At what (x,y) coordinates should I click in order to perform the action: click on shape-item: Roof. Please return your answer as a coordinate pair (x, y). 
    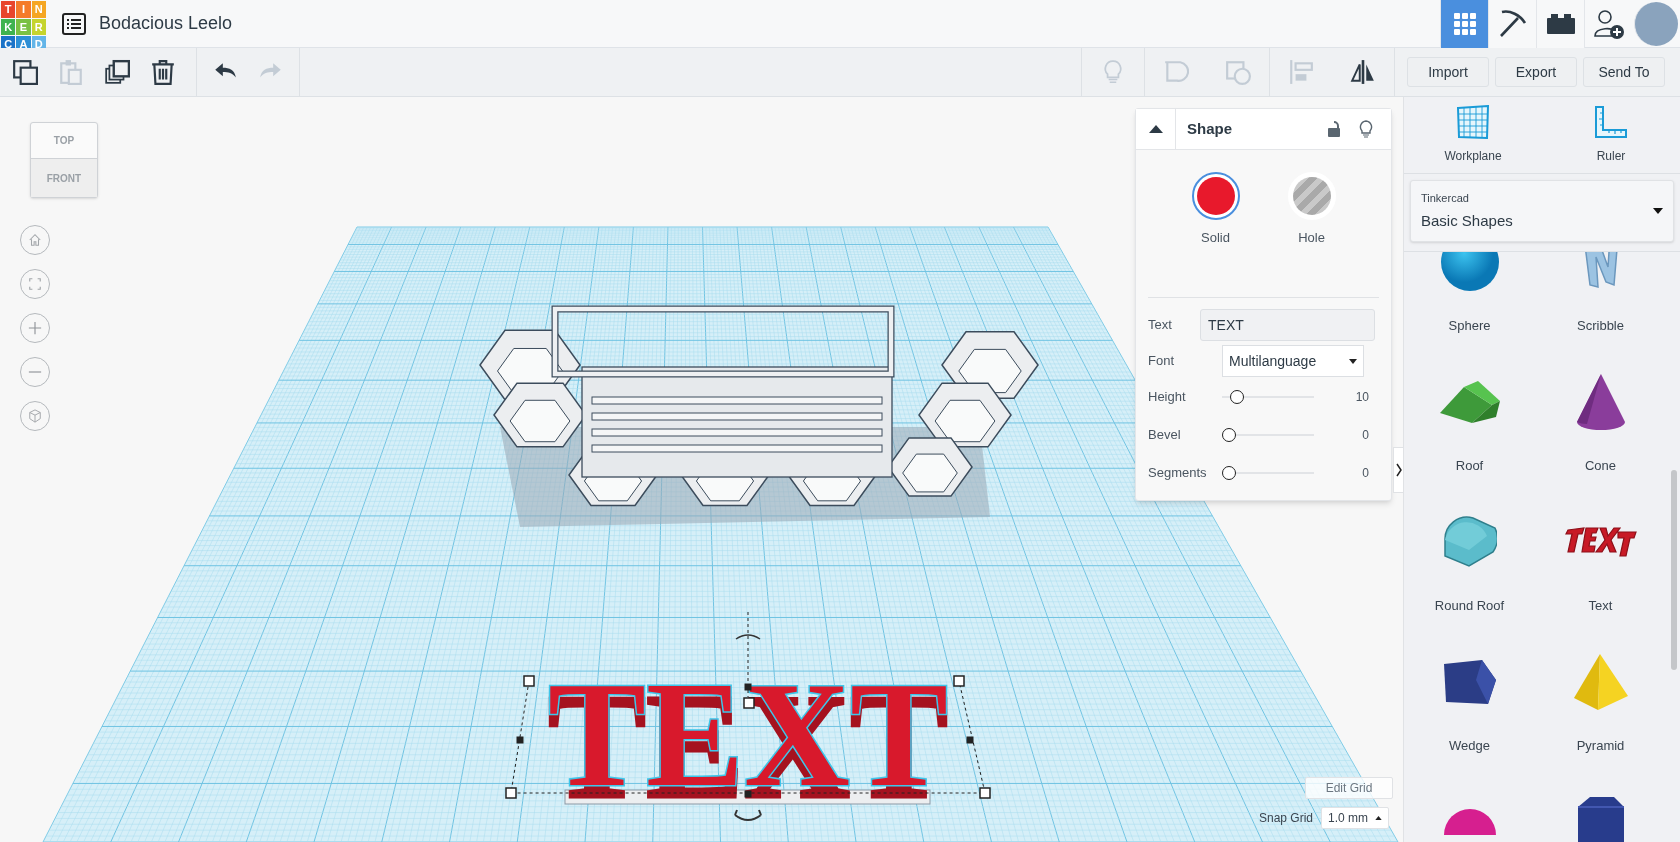
    Looking at the image, I should click on (1469, 424).